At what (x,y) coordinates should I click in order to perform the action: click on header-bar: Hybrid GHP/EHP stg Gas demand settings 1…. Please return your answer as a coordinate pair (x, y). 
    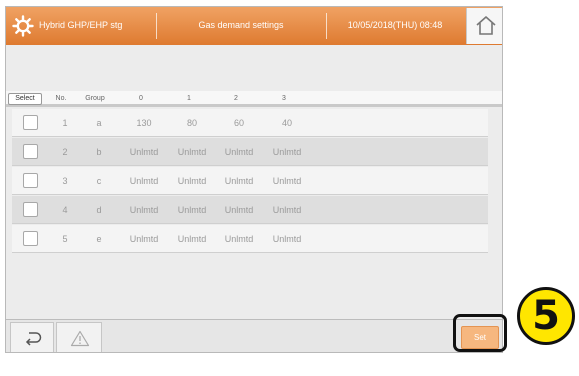
    Looking at the image, I should click on (254, 26).